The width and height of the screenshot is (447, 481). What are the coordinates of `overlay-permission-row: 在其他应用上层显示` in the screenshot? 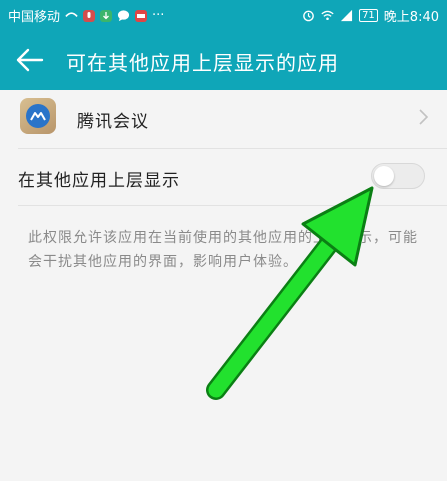 It's located at (223, 177).